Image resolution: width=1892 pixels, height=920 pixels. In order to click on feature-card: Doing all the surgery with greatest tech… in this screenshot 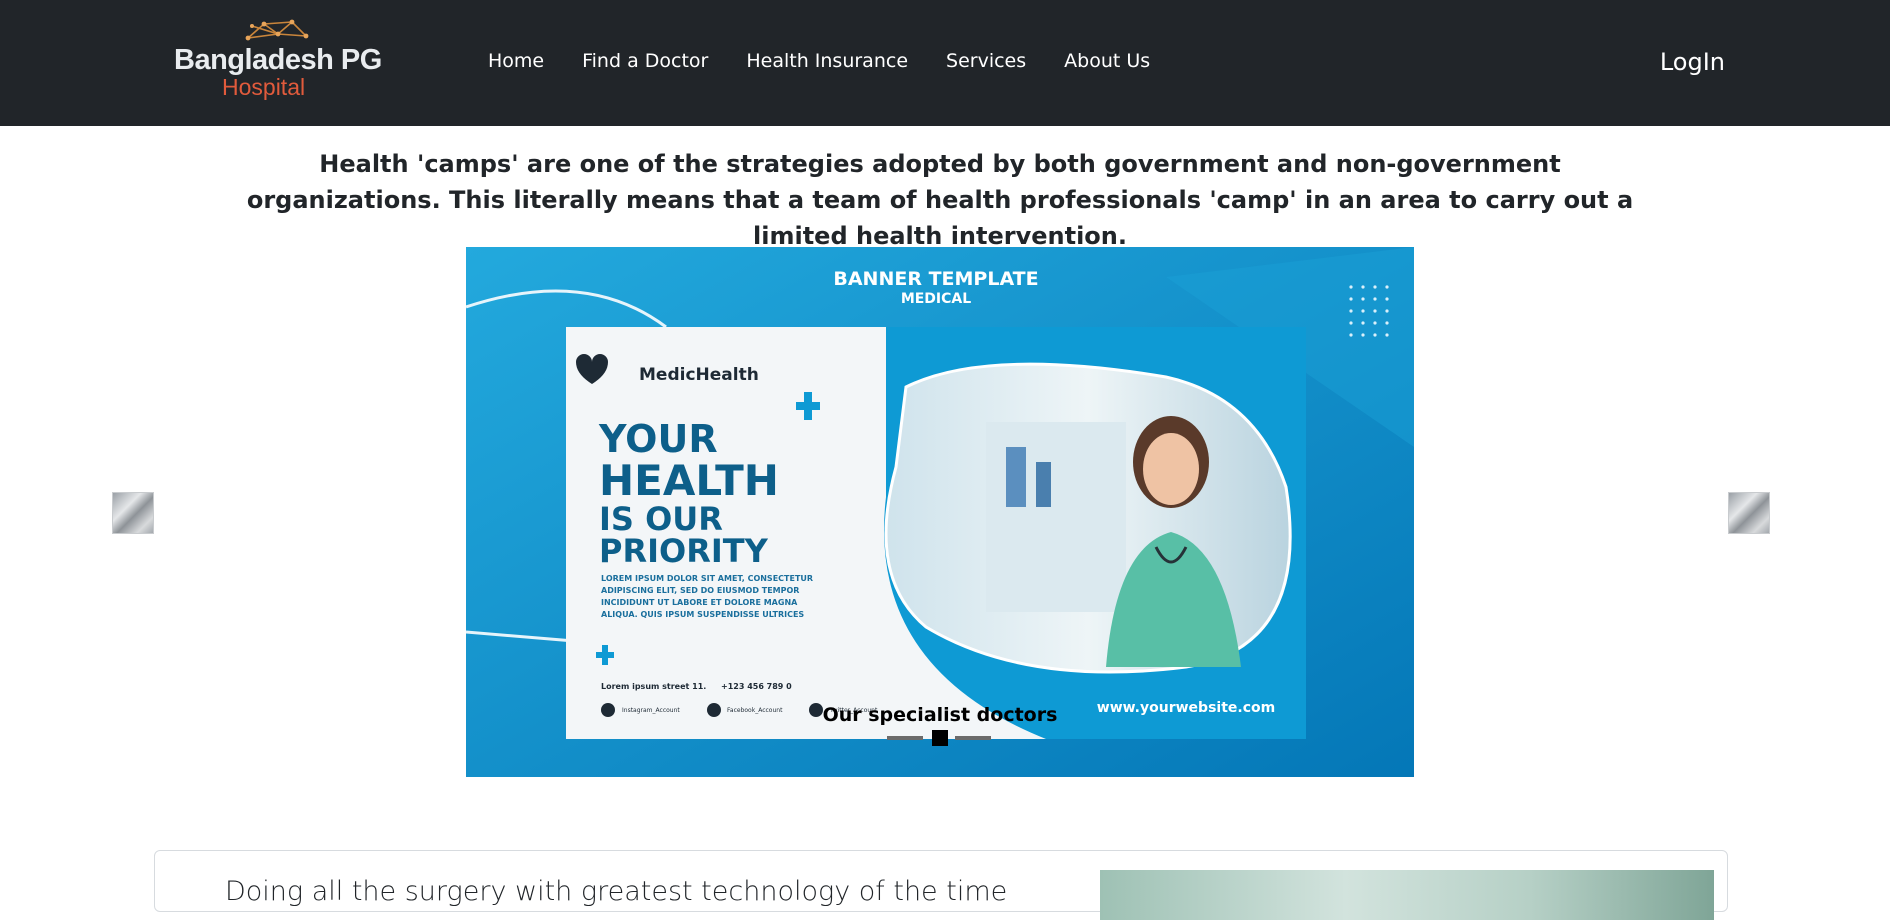, I will do `click(941, 885)`.